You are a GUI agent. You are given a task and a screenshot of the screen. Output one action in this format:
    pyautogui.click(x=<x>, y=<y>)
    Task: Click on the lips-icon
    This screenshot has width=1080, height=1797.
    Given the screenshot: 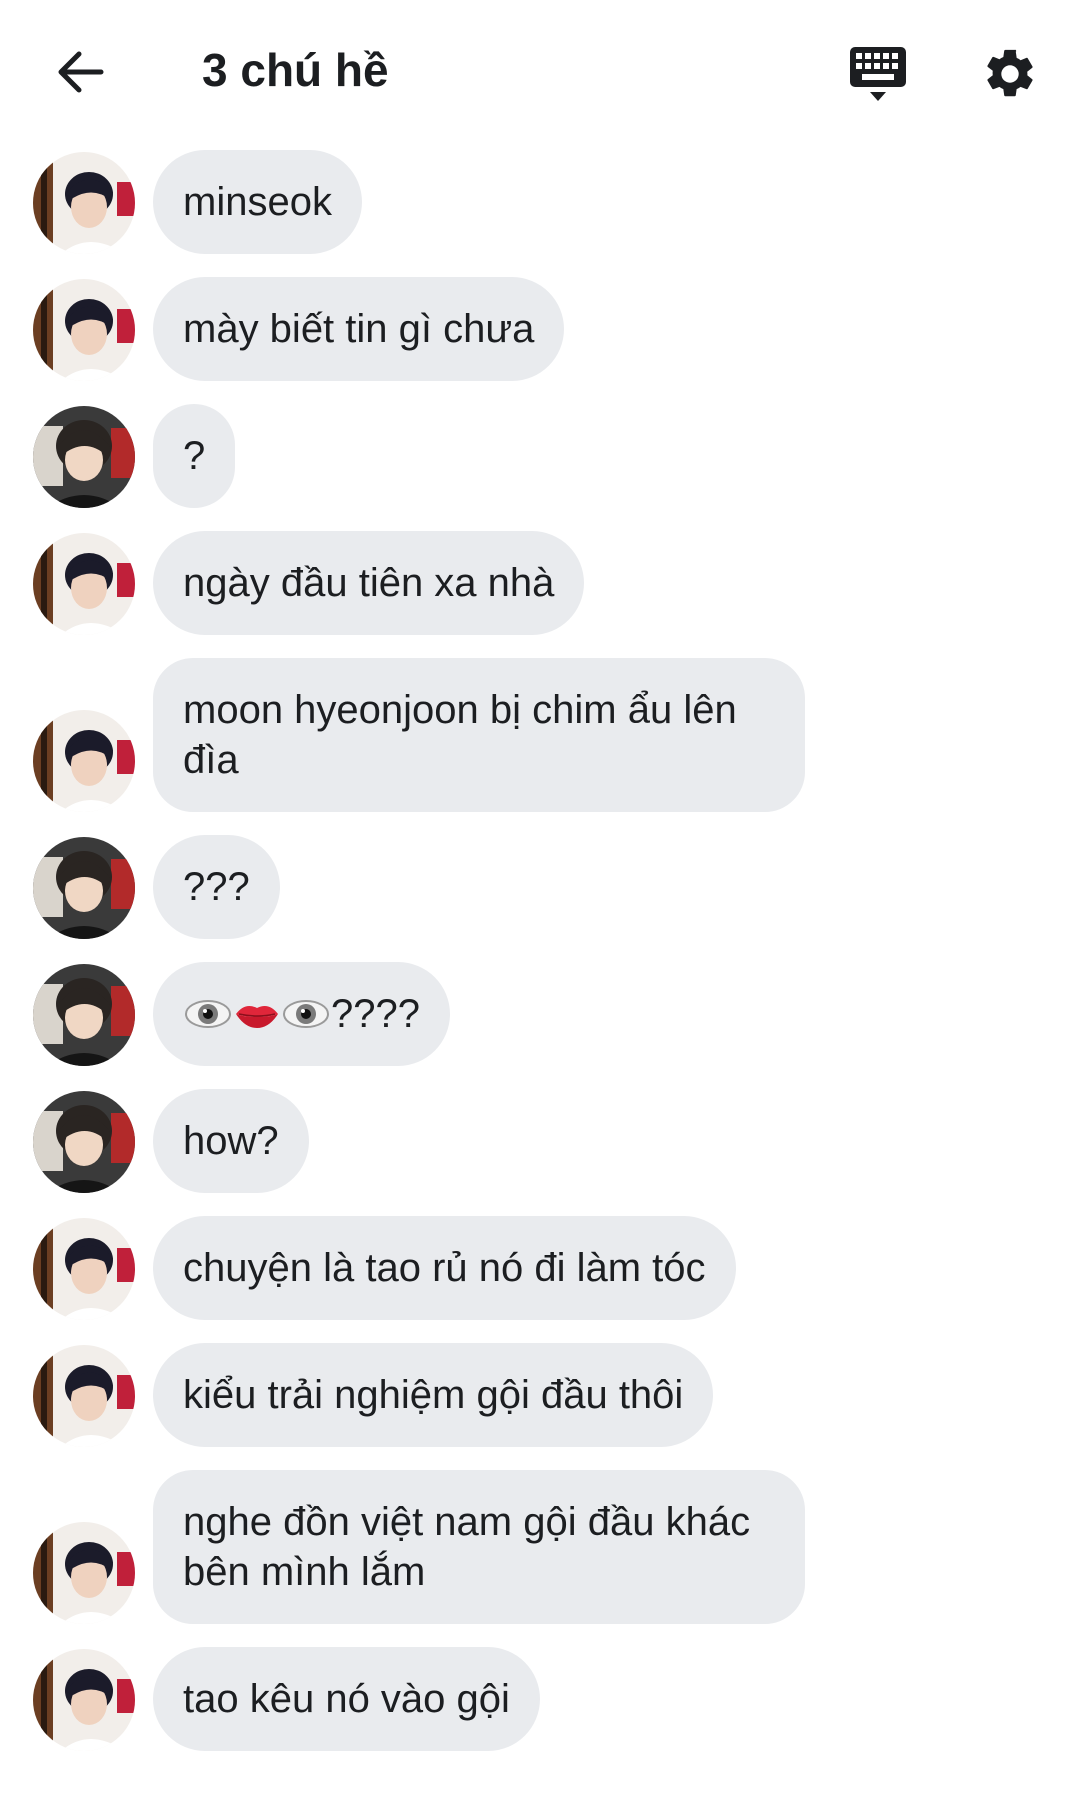 What is the action you would take?
    pyautogui.click(x=257, y=1014)
    